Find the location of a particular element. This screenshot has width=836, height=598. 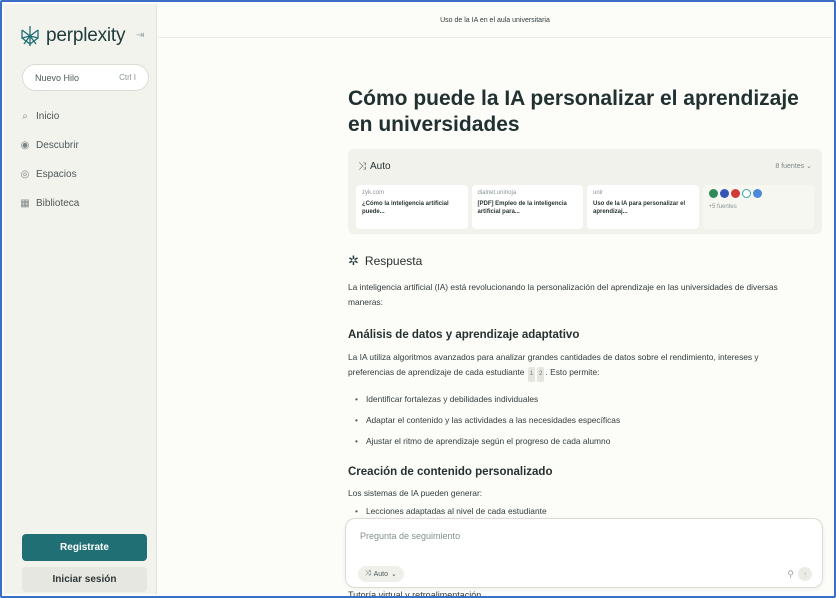

section-heading: Creación de contenido personalizado is located at coordinates (450, 472).